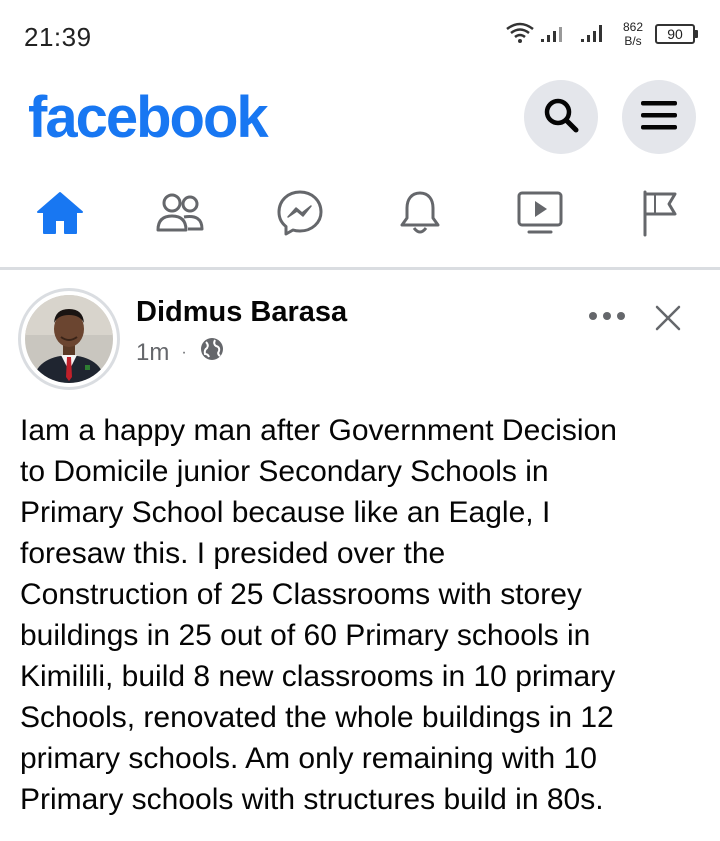 Image resolution: width=720 pixels, height=841 pixels. Describe the element at coordinates (360, 215) in the screenshot. I see `tab-bar` at that location.